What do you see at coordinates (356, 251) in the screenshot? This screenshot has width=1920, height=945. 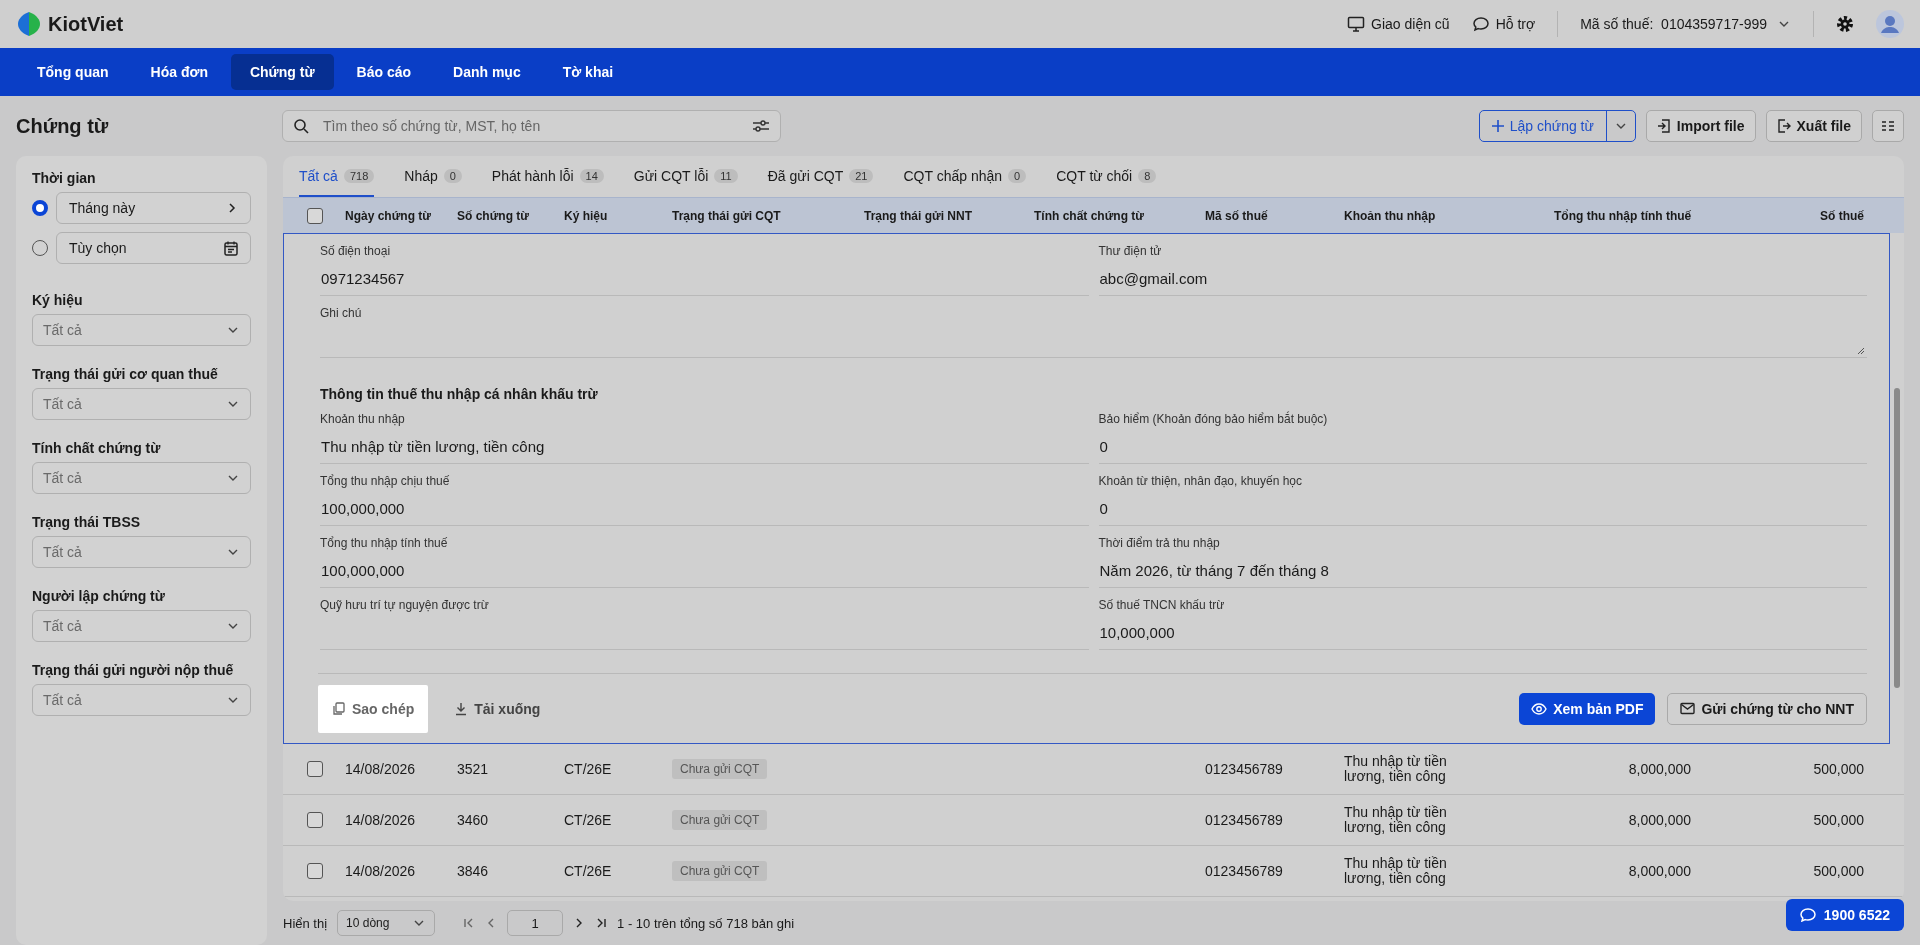 I see `field-label: Số điện thoại` at bounding box center [356, 251].